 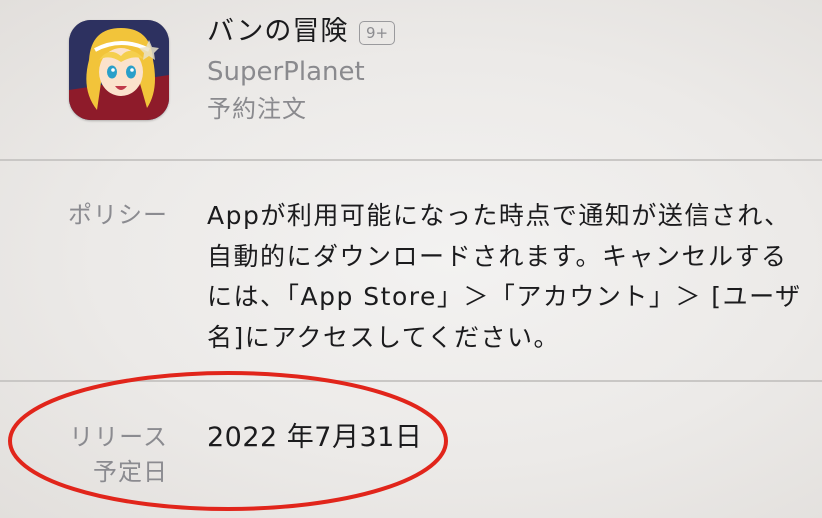 I want to click on app-icon, so click(x=119, y=70).